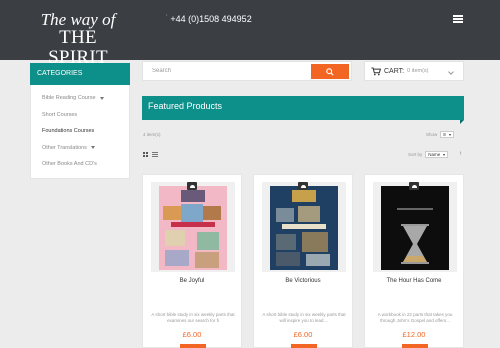 The height and width of the screenshot is (348, 500). Describe the element at coordinates (64, 147) in the screenshot. I see `category-label: Other Translations` at that location.